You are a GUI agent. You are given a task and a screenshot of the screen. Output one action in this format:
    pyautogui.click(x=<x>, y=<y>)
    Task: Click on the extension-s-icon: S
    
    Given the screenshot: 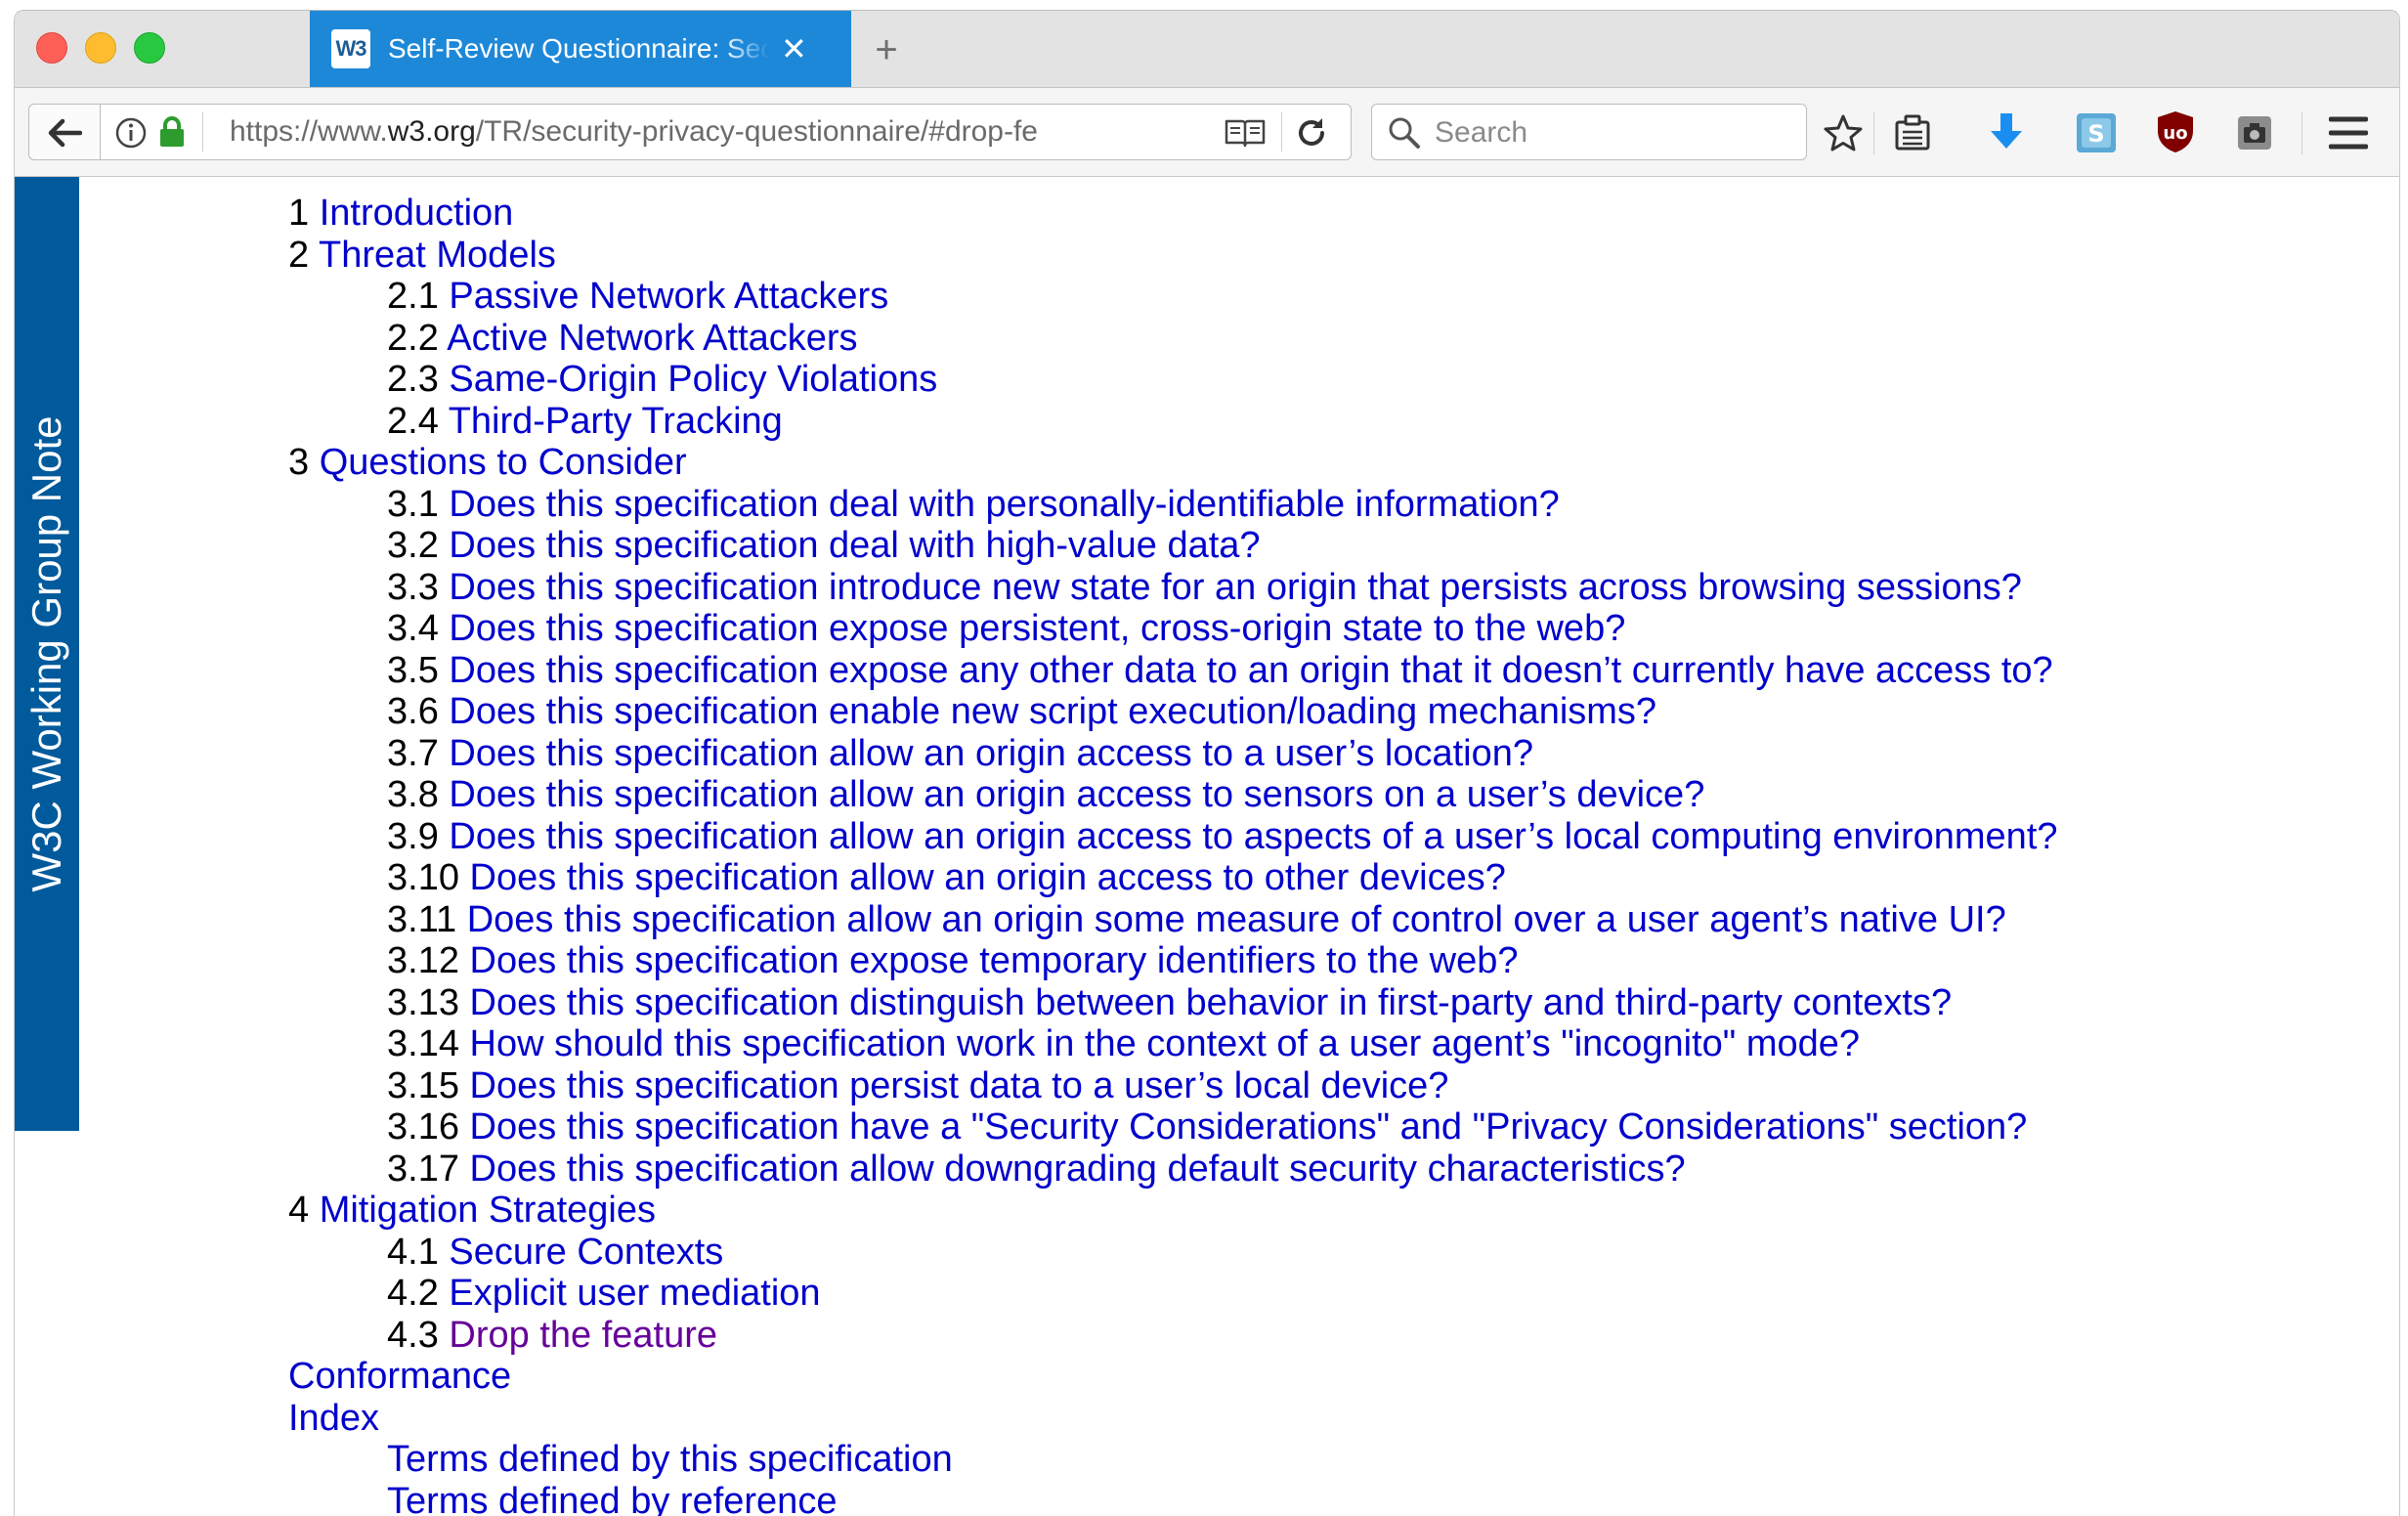 What is the action you would take?
    pyautogui.click(x=2096, y=132)
    